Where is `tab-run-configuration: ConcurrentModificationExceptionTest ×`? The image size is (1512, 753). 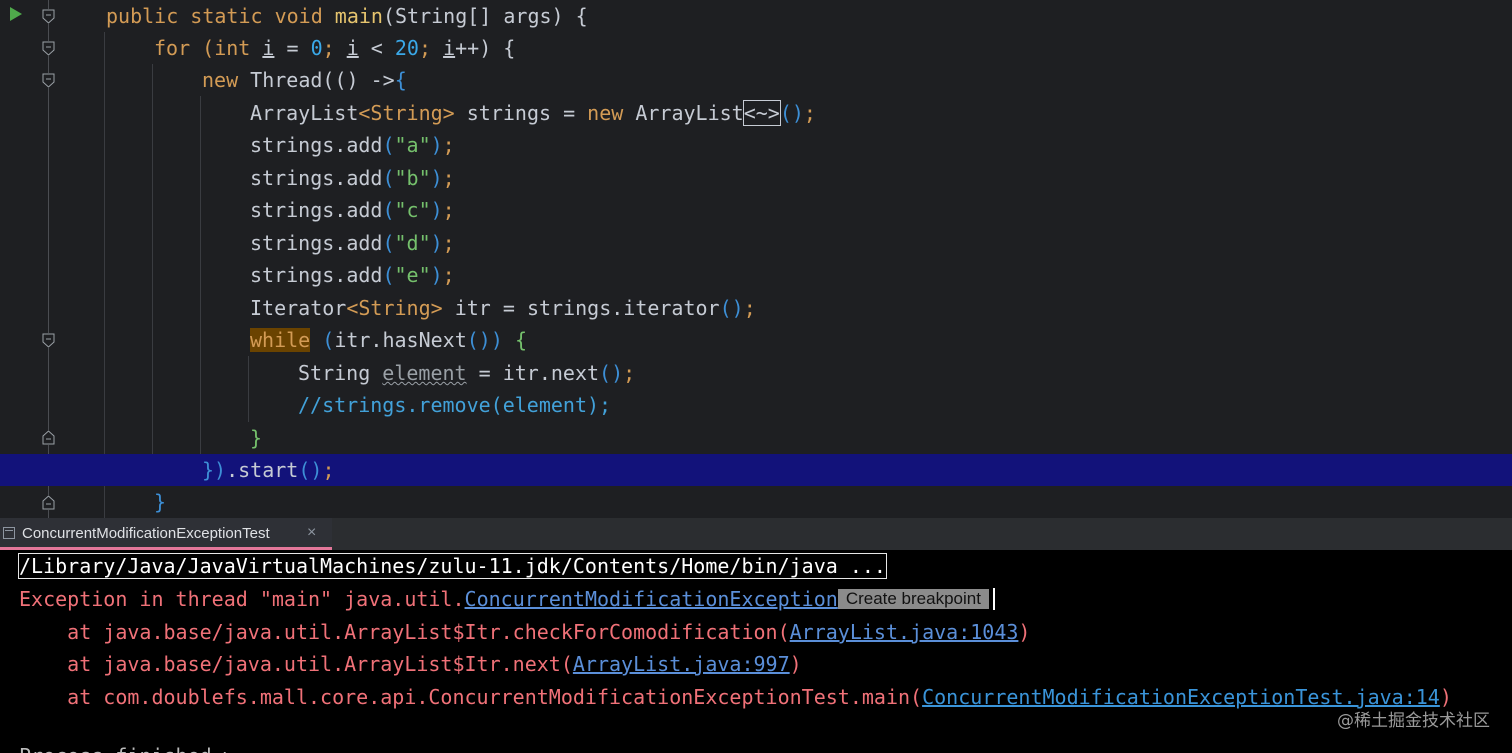 tab-run-configuration: ConcurrentModificationExceptionTest × is located at coordinates (166, 534).